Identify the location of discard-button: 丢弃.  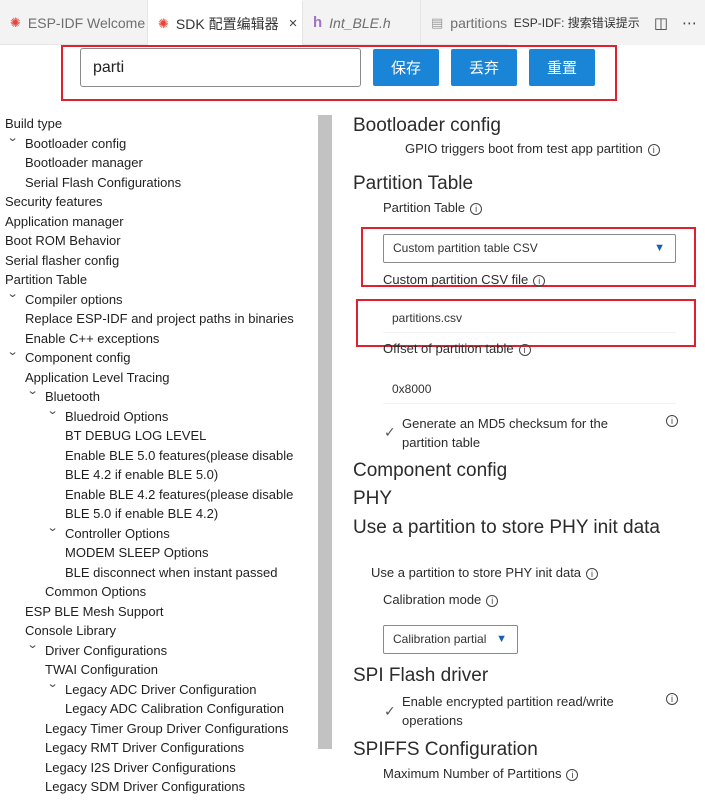
(484, 67).